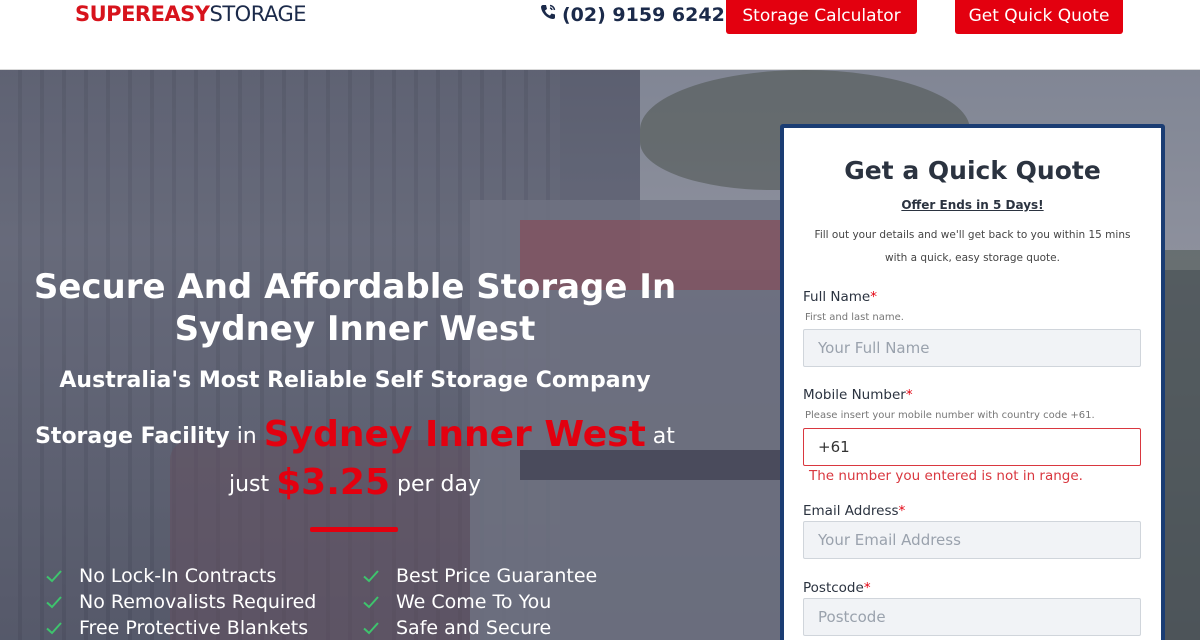 The width and height of the screenshot is (1200, 640). What do you see at coordinates (194, 628) in the screenshot?
I see `feature-label: Free Protective Blankets` at bounding box center [194, 628].